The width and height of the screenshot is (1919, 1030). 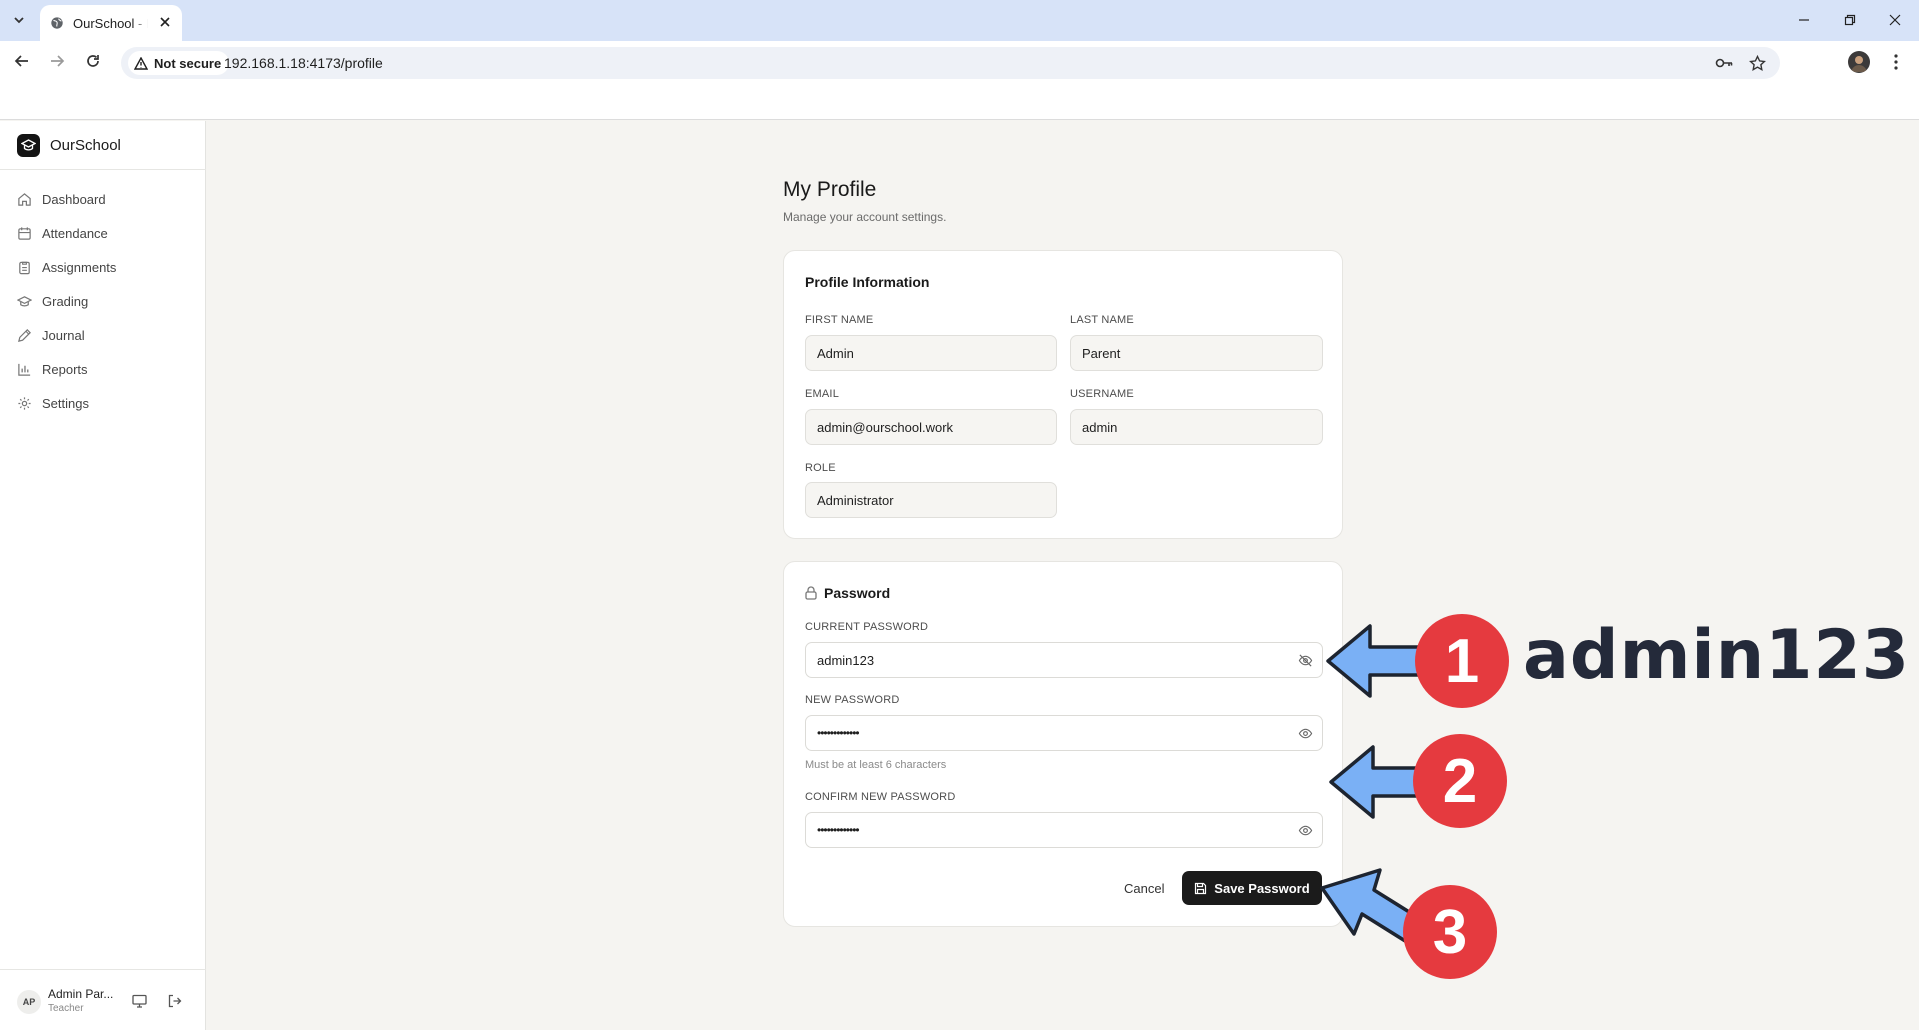 I want to click on browser-profile-avatar, so click(x=1859, y=62).